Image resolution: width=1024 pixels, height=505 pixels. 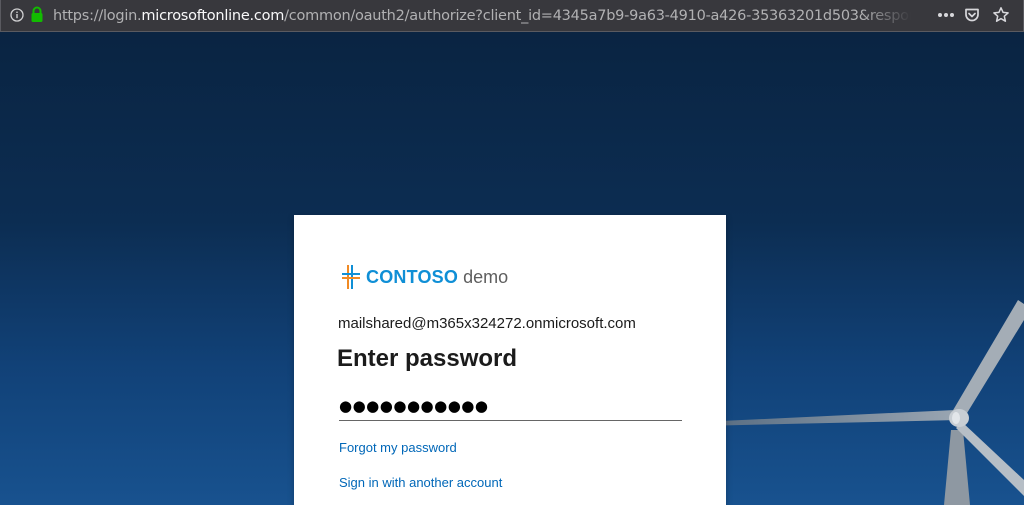 What do you see at coordinates (487, 323) in the screenshot?
I see `account-email: mailshared@m365x324272.onmicrosoft.com` at bounding box center [487, 323].